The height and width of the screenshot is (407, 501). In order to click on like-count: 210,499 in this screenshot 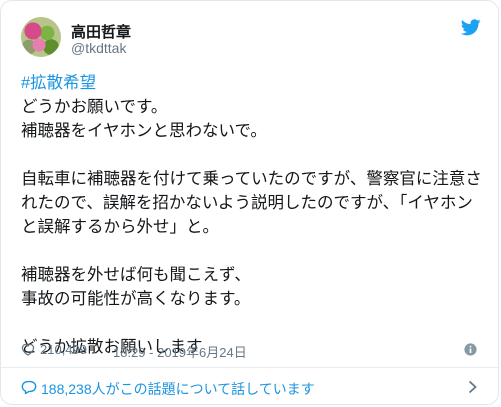, I will do `click(63, 349)`.